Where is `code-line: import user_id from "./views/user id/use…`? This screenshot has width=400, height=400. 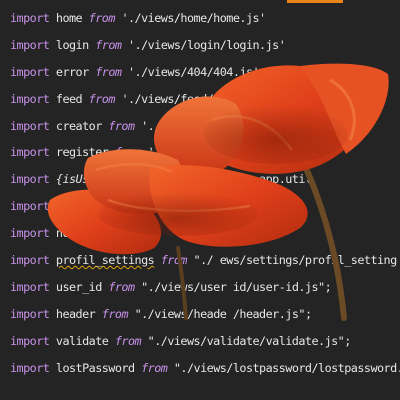
code-line: import user_id from "./views/user id/use… is located at coordinates (205, 287).